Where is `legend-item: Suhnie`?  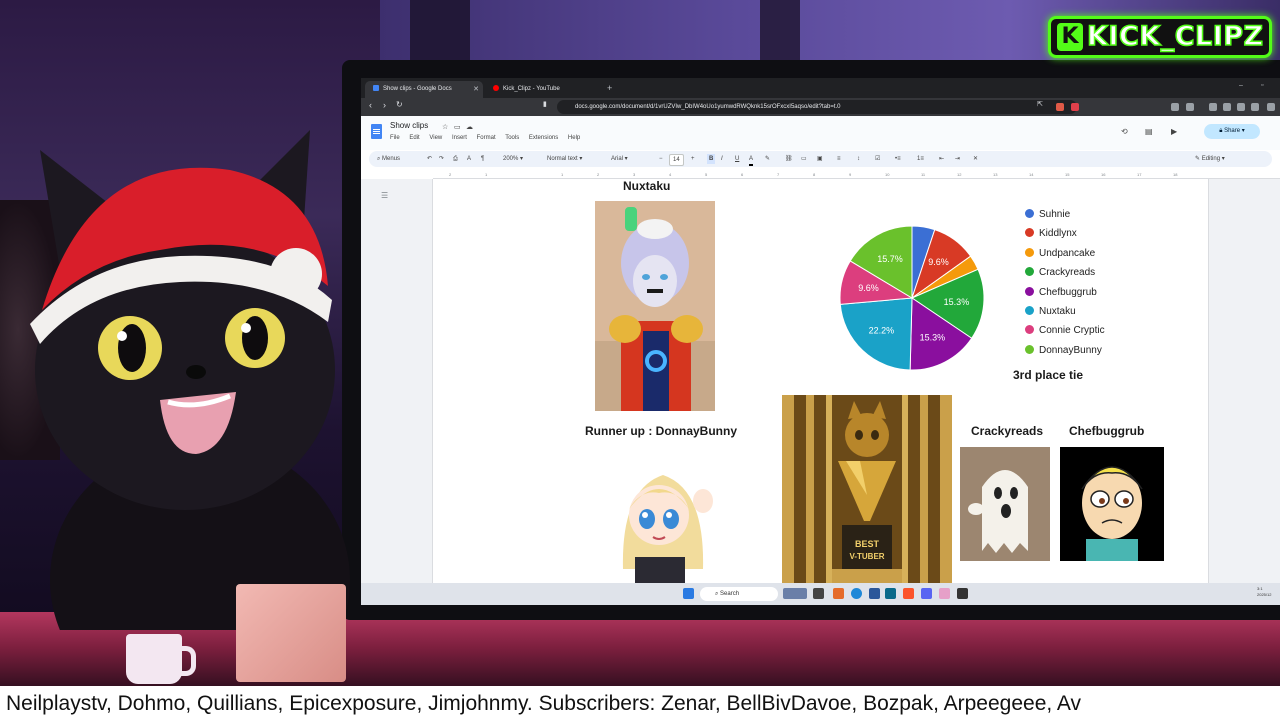 legend-item: Suhnie is located at coordinates (1085, 214).